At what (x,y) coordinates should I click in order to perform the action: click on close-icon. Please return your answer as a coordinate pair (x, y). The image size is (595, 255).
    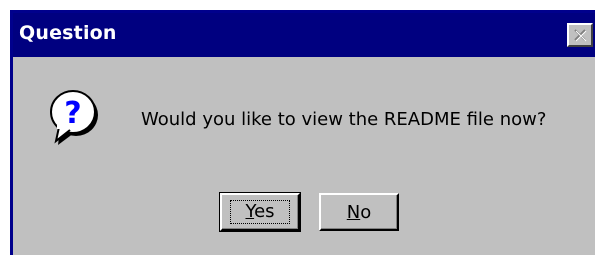
    Looking at the image, I should click on (580, 35).